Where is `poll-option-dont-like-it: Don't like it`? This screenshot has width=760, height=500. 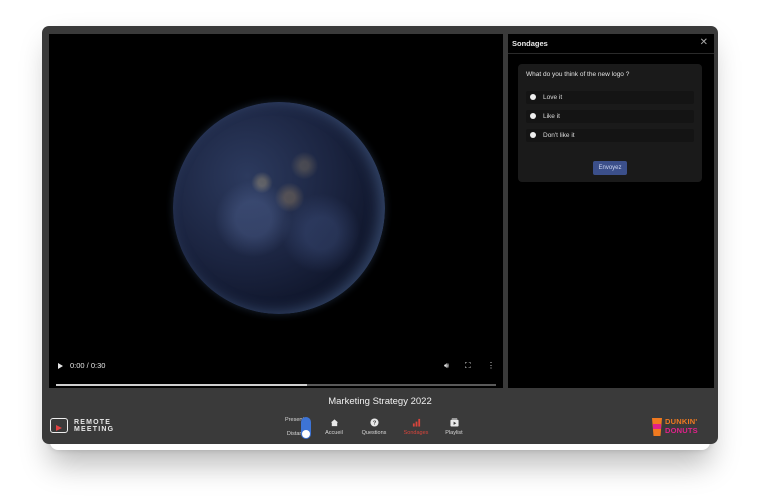
poll-option-dont-like-it: Don't like it is located at coordinates (610, 135).